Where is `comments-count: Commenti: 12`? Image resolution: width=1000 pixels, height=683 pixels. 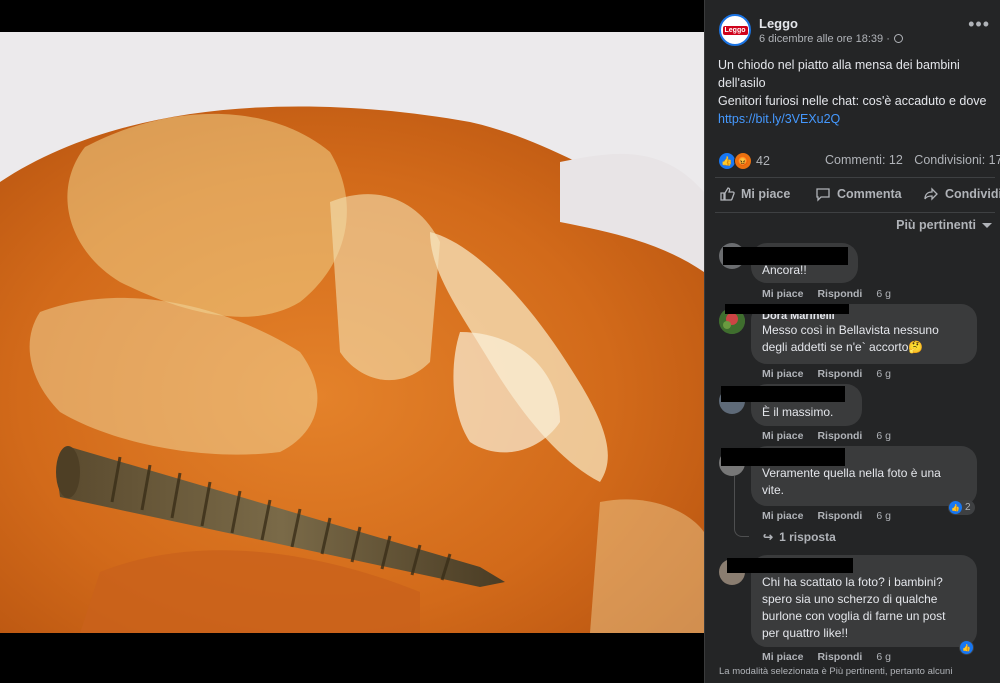 comments-count: Commenti: 12 is located at coordinates (864, 160).